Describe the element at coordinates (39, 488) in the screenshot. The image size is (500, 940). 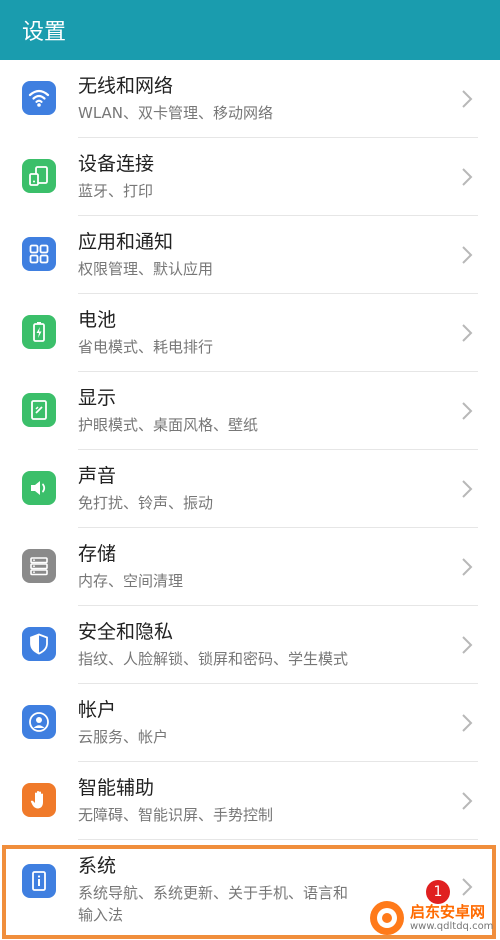
I see `sound-icon` at that location.